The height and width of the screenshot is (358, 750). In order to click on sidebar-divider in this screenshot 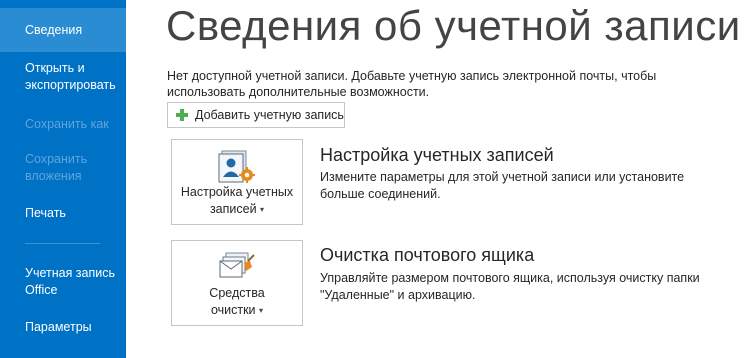, I will do `click(62, 243)`.